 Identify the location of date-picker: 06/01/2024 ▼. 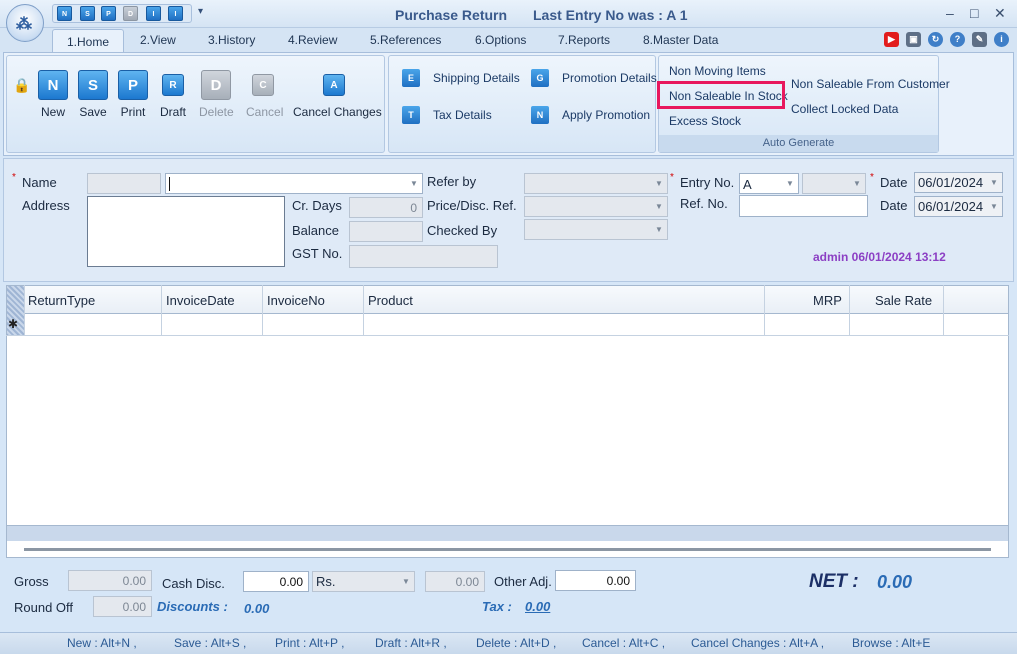
(958, 182).